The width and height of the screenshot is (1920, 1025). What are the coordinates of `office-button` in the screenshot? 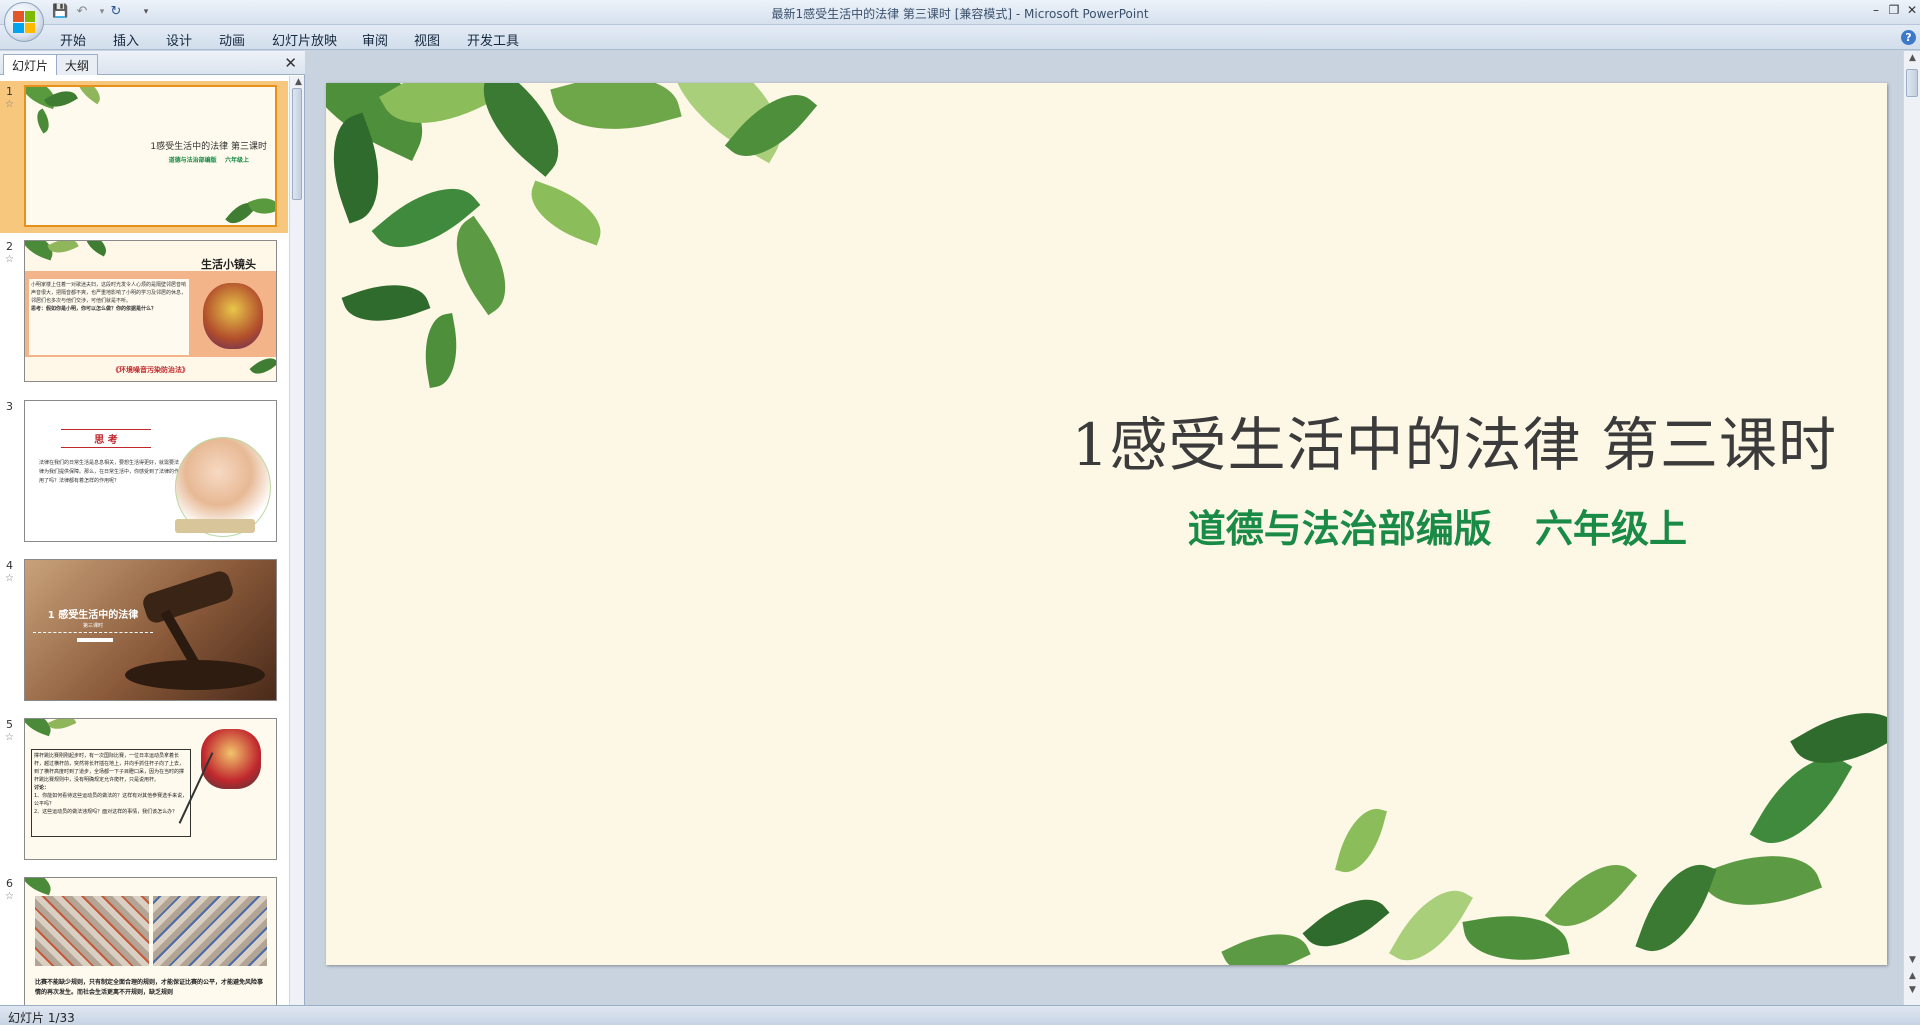 It's located at (24, 22).